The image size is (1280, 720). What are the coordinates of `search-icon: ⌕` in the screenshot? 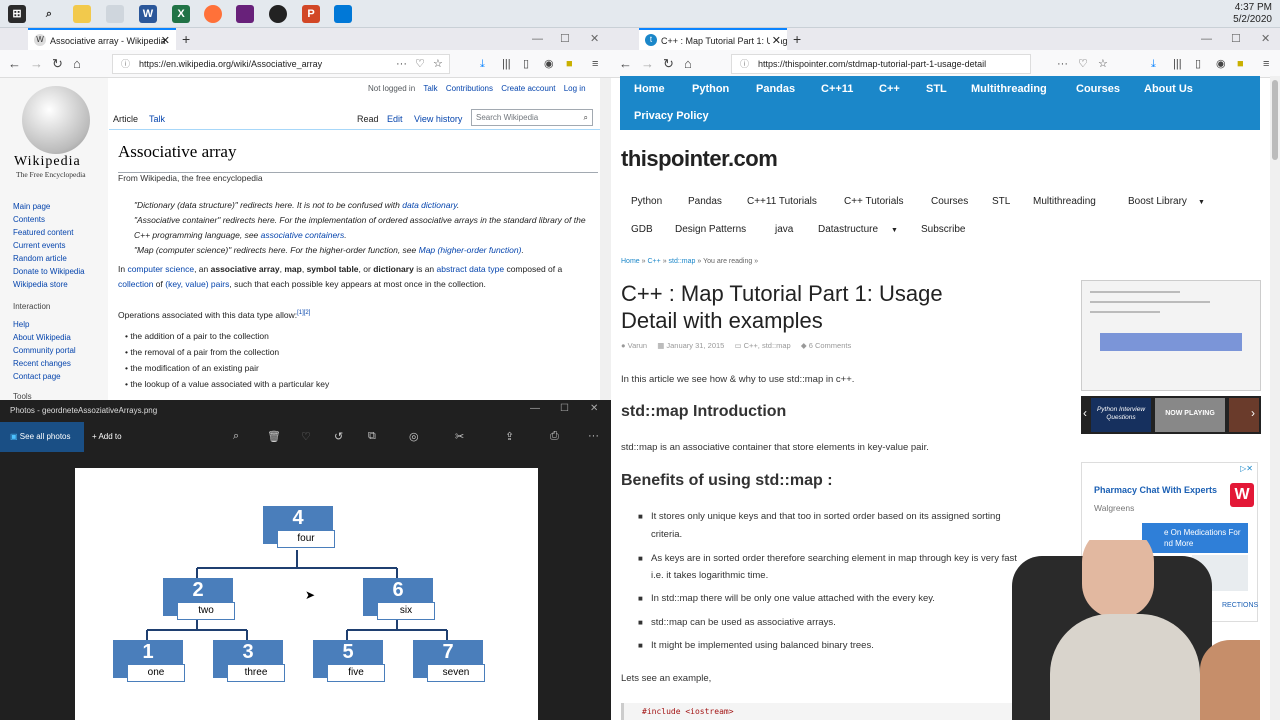 It's located at (586, 117).